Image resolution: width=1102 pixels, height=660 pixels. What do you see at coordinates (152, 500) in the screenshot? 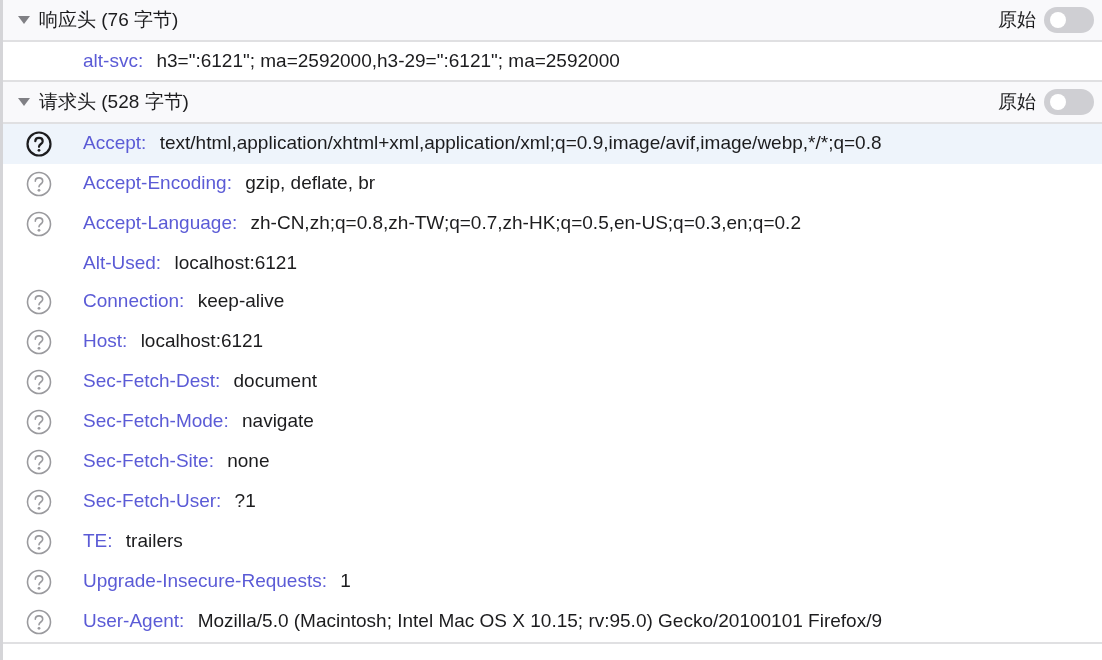
I see `header-name: Sec-Fetch-User:` at bounding box center [152, 500].